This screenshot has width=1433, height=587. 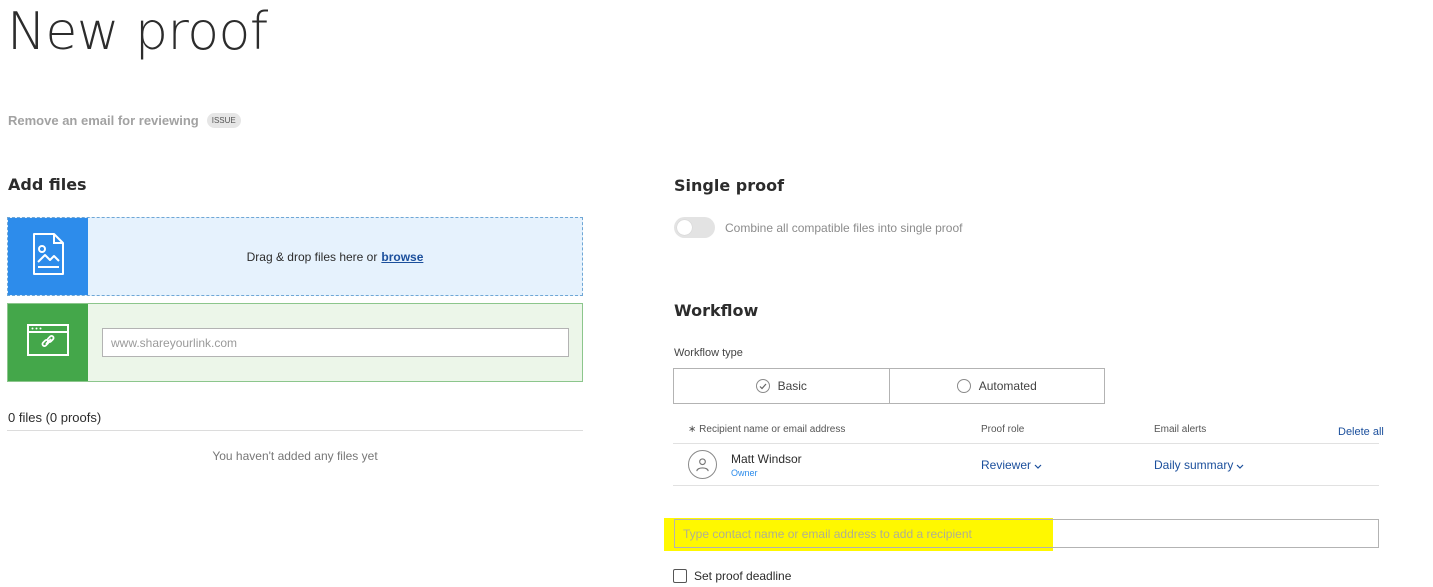 What do you see at coordinates (295, 430) in the screenshot?
I see `files-divider` at bounding box center [295, 430].